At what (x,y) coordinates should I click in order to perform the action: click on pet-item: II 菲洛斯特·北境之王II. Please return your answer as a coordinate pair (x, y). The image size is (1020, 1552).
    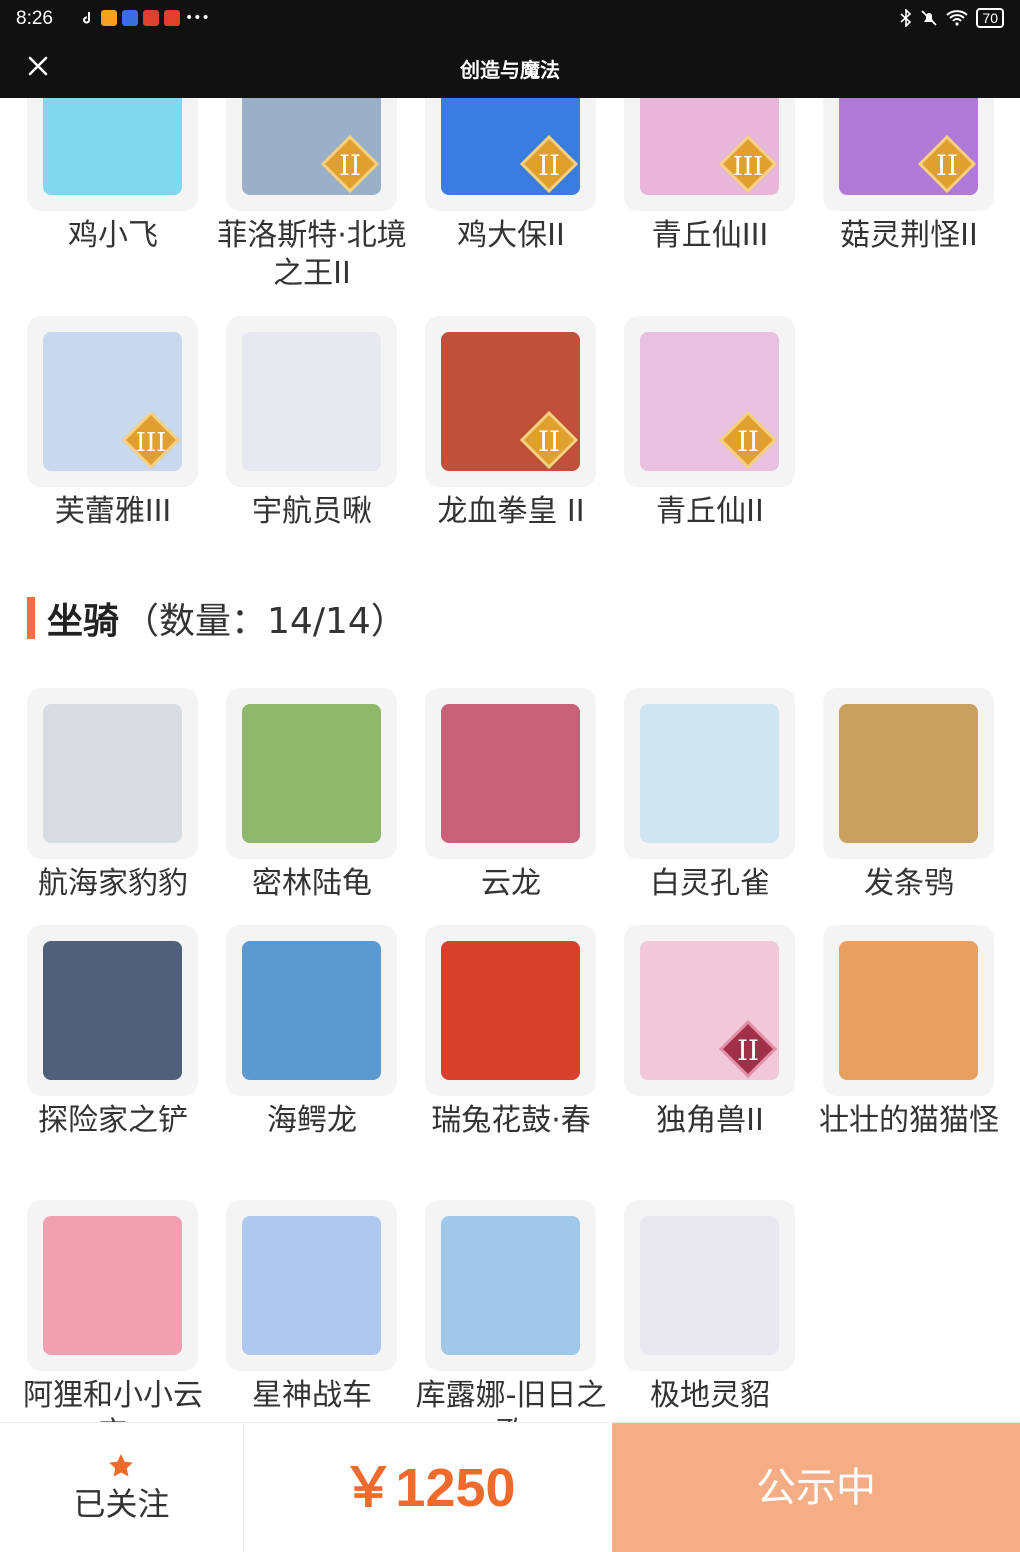
    Looking at the image, I should click on (312, 195).